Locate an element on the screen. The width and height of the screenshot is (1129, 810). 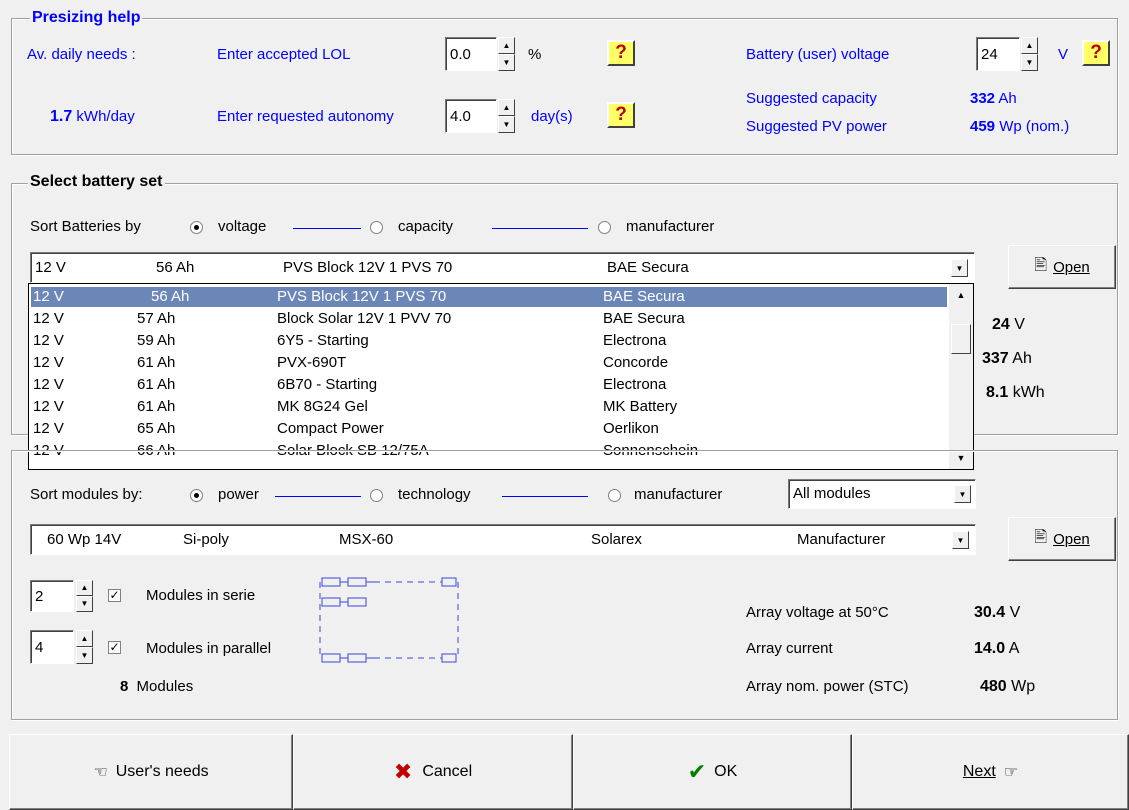
battery-dropdown-arrow: ▼ is located at coordinates (959, 268).